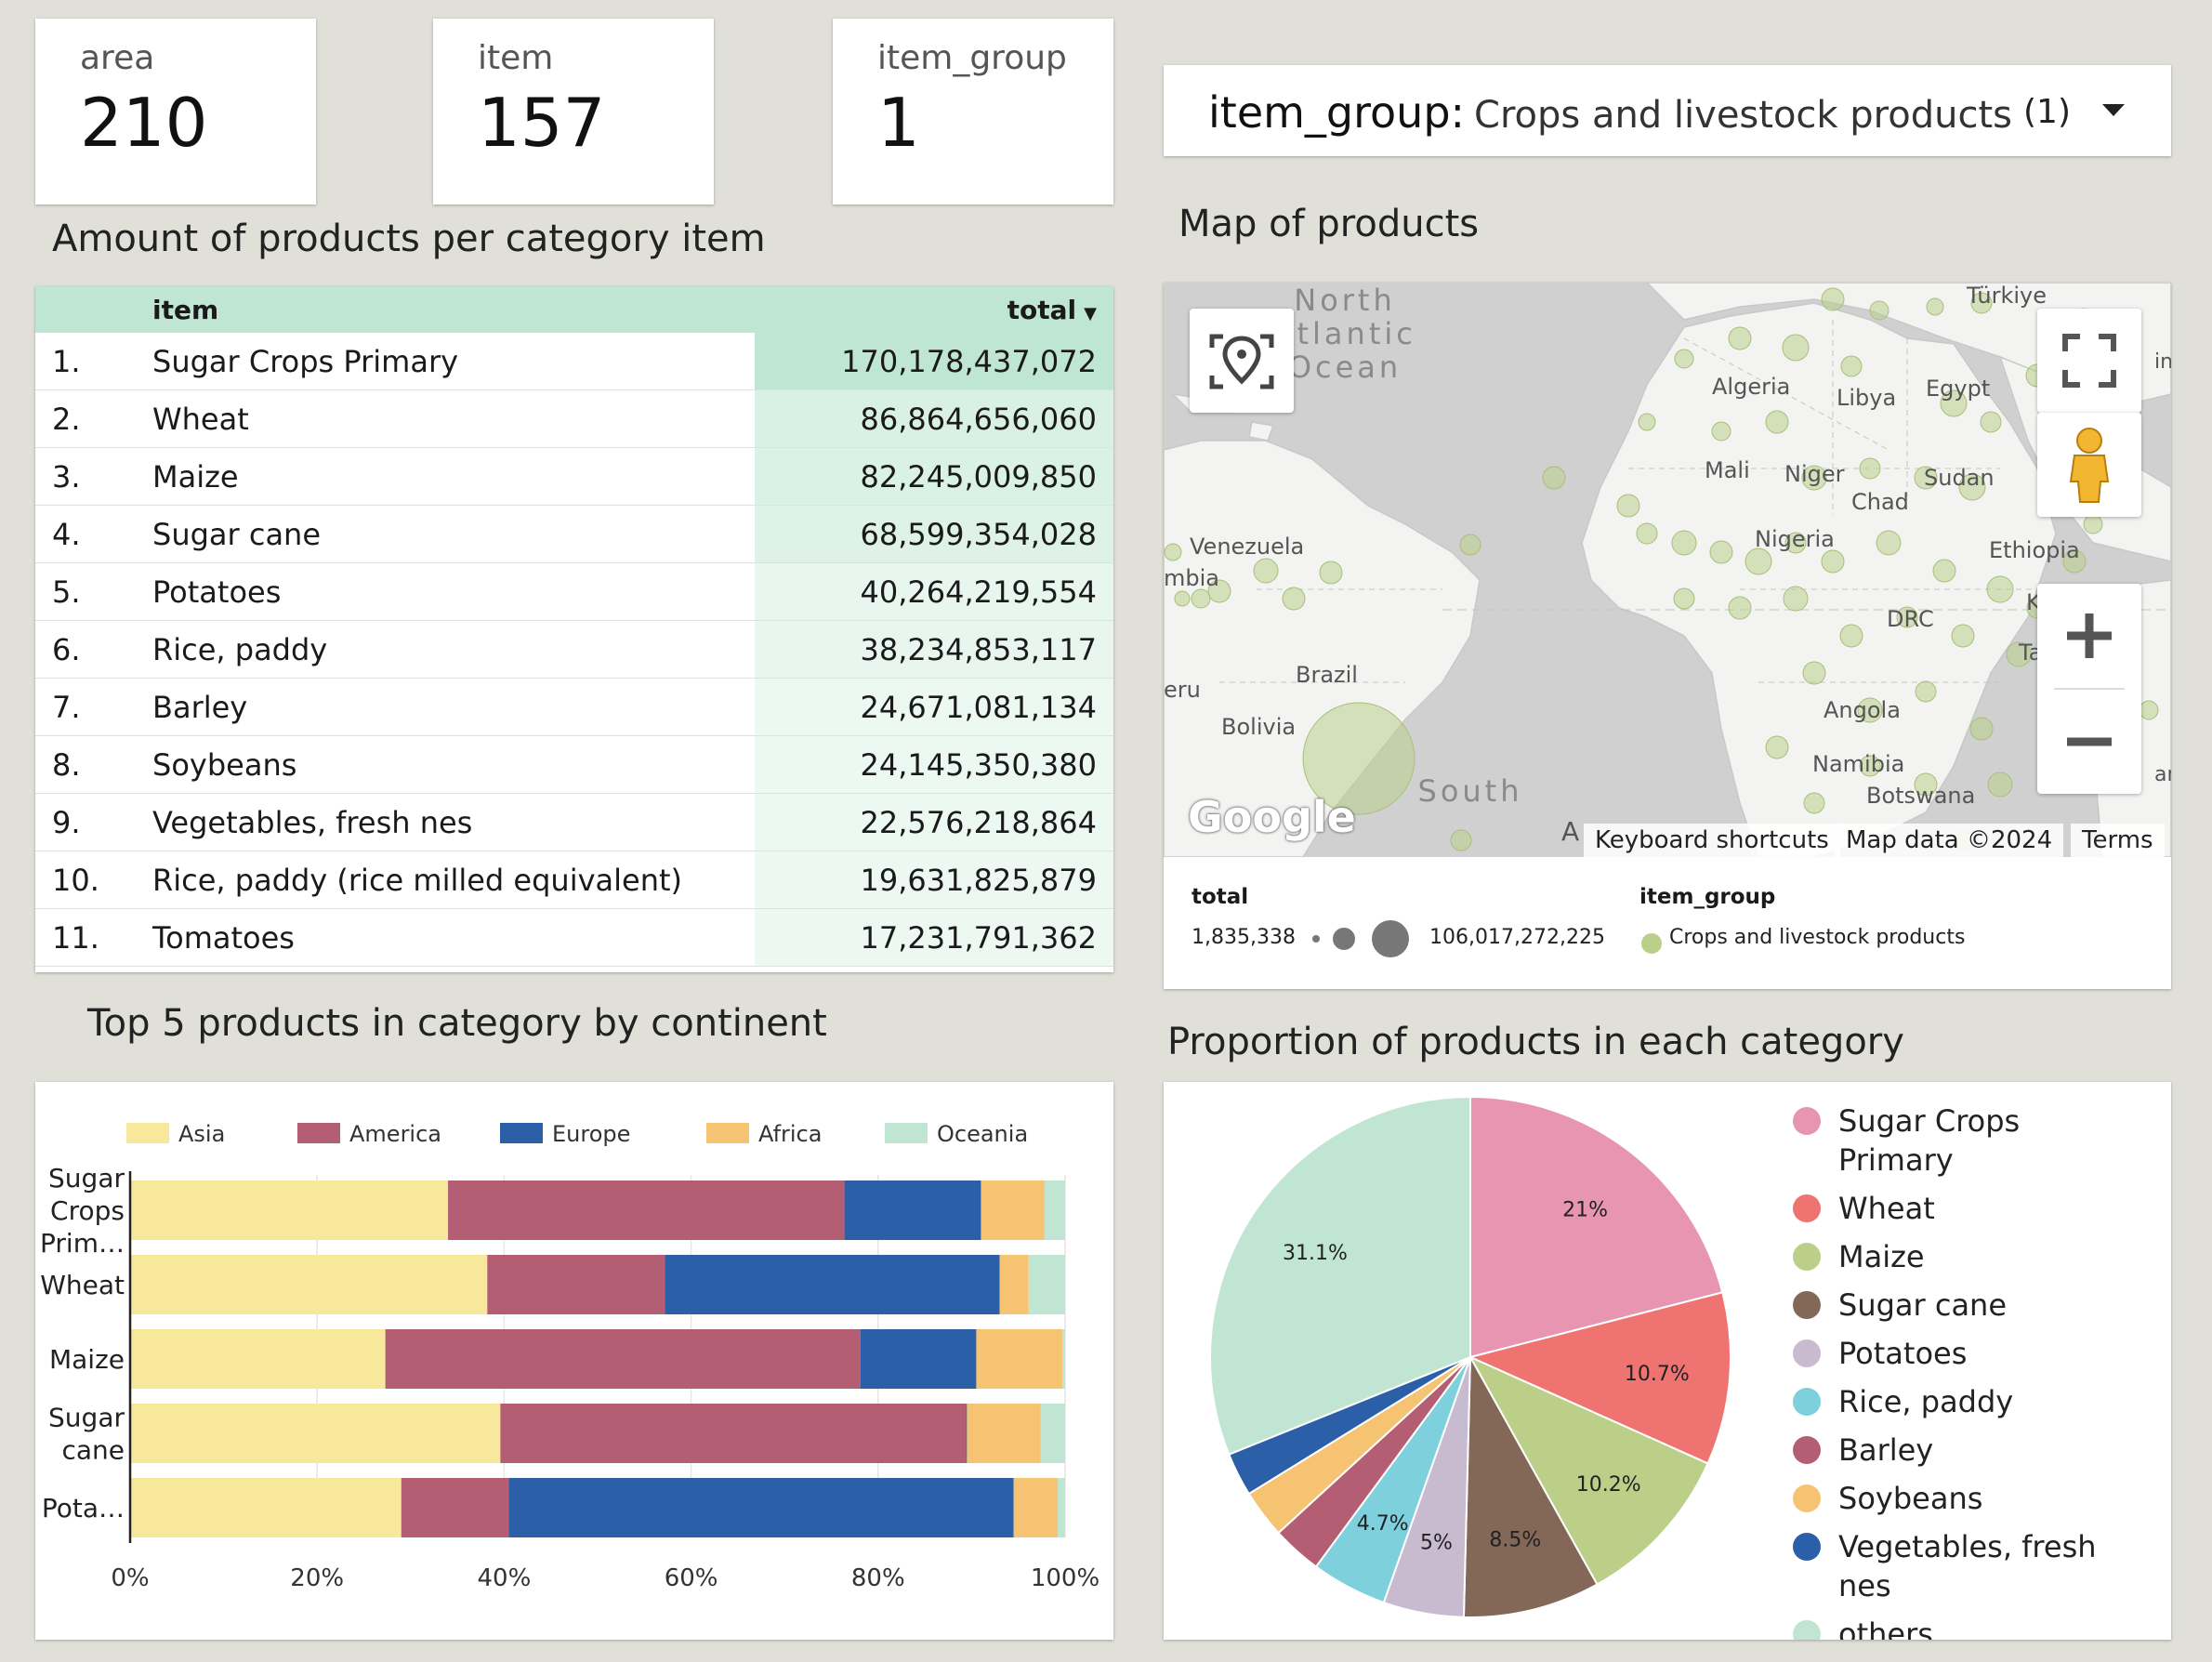 The height and width of the screenshot is (1662, 2212). I want to click on chevron-down-icon, so click(2113, 110).